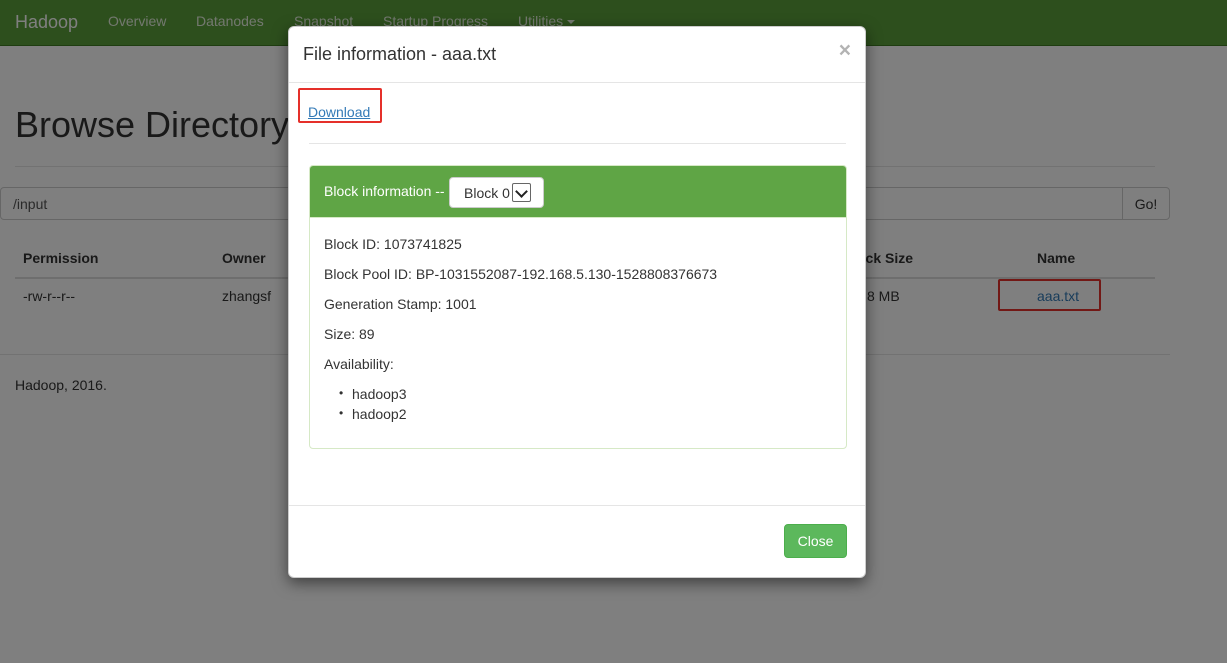 Image resolution: width=1227 pixels, height=663 pixels. What do you see at coordinates (384, 191) in the screenshot?
I see `block-info-label: Block information --` at bounding box center [384, 191].